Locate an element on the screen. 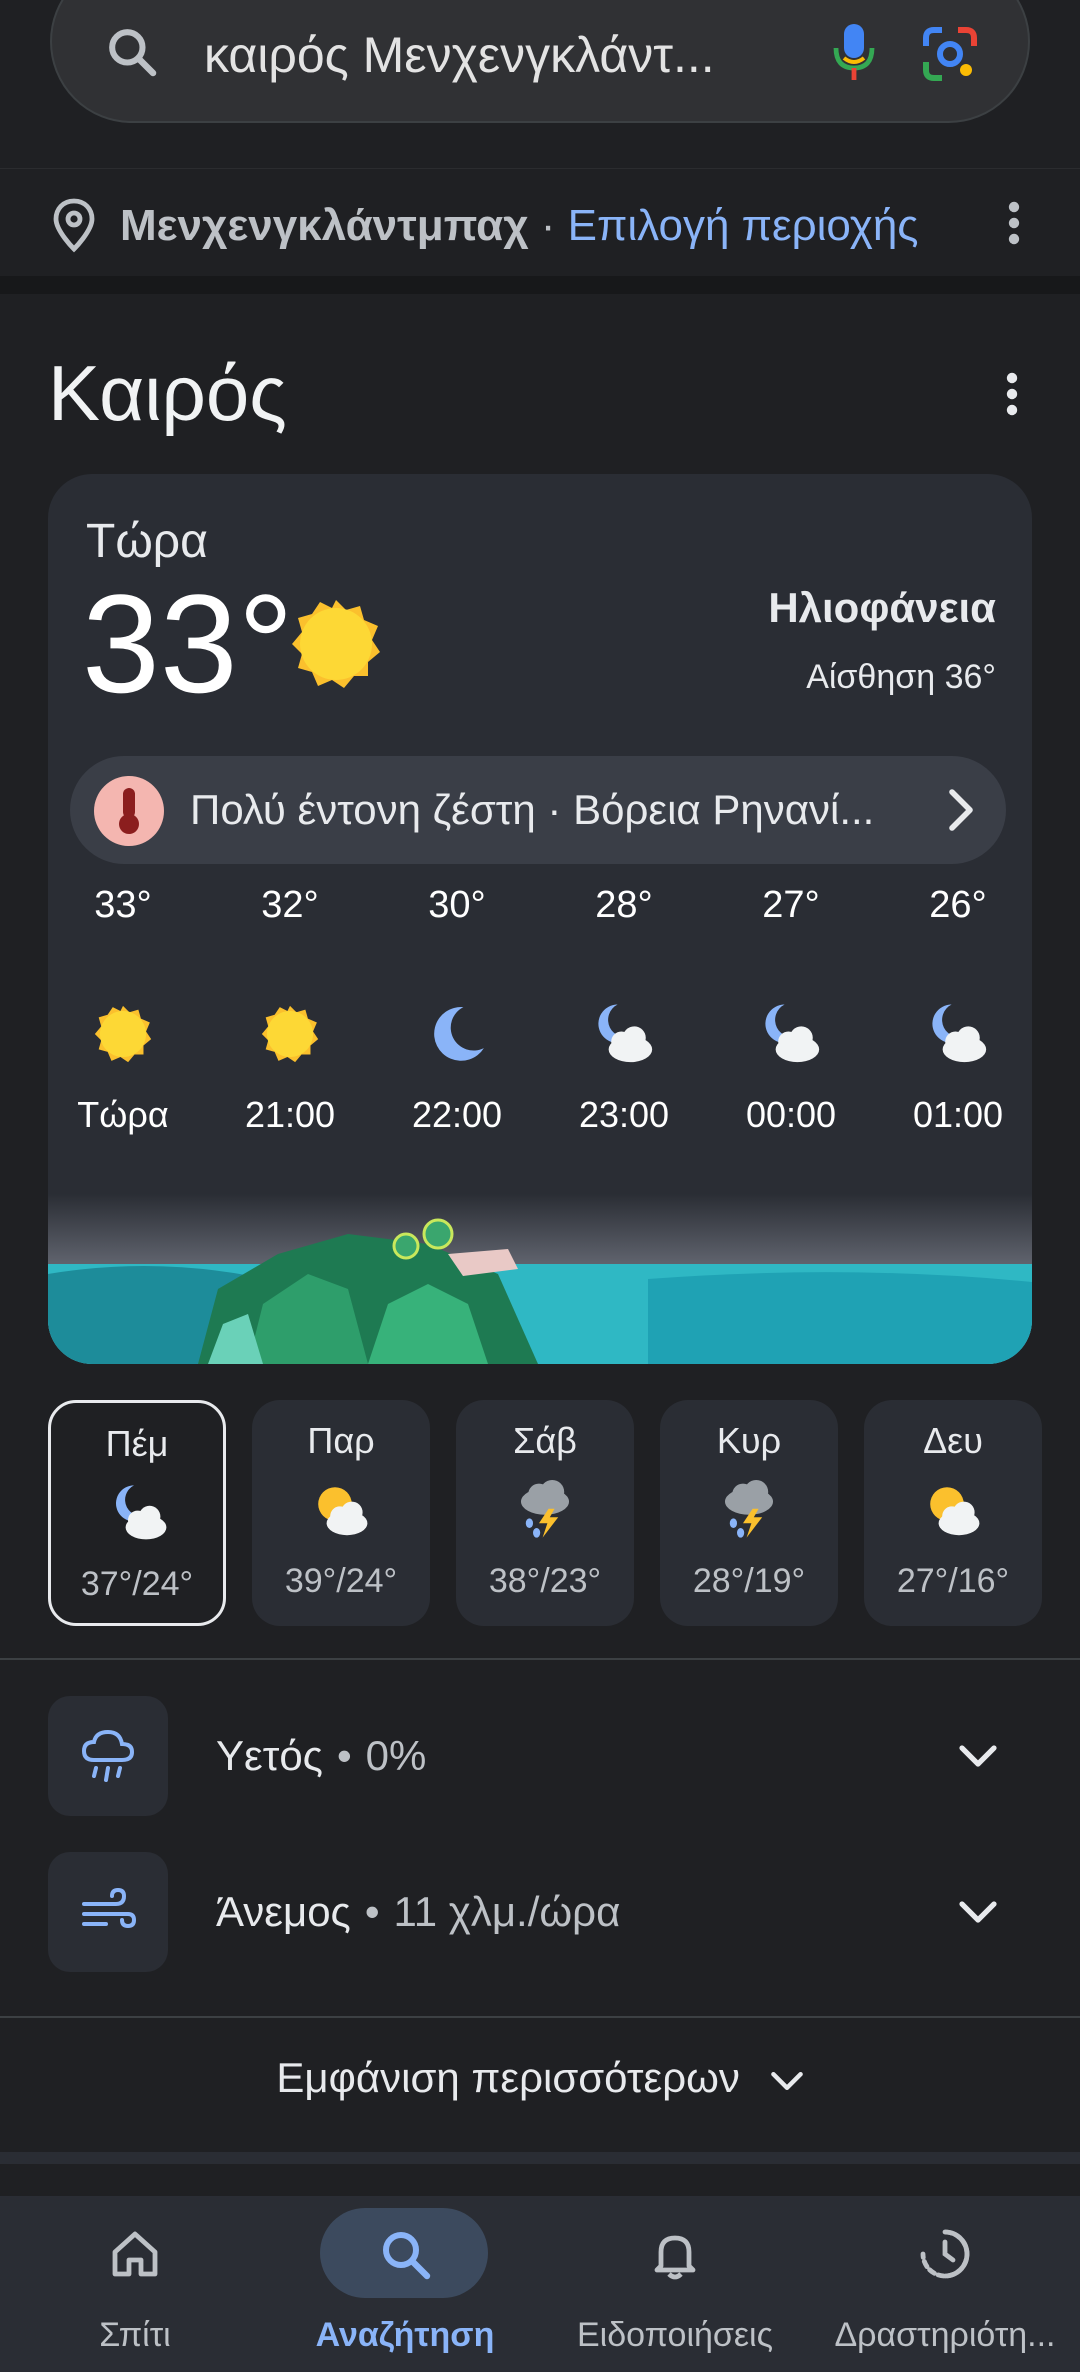  hourly-temp: 32° is located at coordinates (290, 905).